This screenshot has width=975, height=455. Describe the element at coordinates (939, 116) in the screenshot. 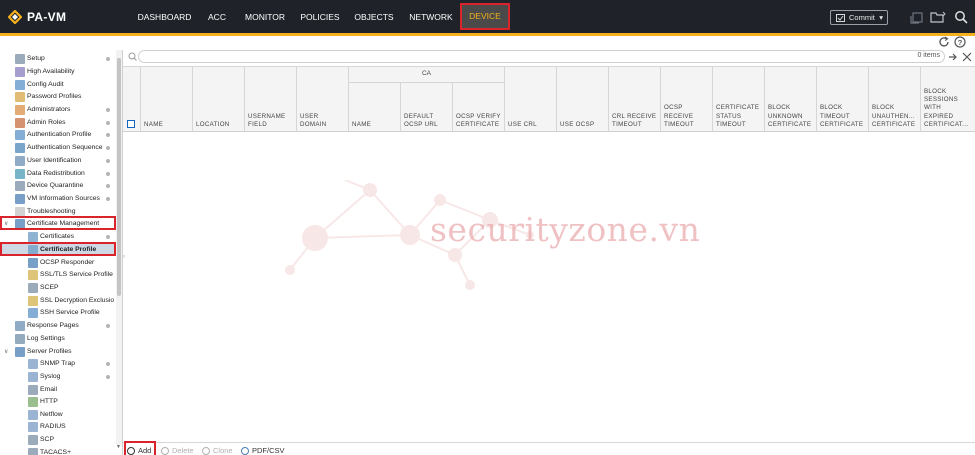

I see `column-header-text: EXPIRED` at that location.